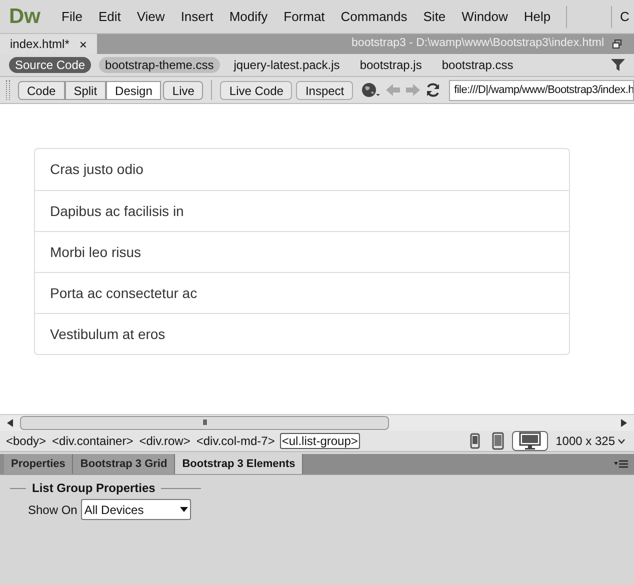 Image resolution: width=634 pixels, height=585 pixels. I want to click on menu-item: Format, so click(304, 16).